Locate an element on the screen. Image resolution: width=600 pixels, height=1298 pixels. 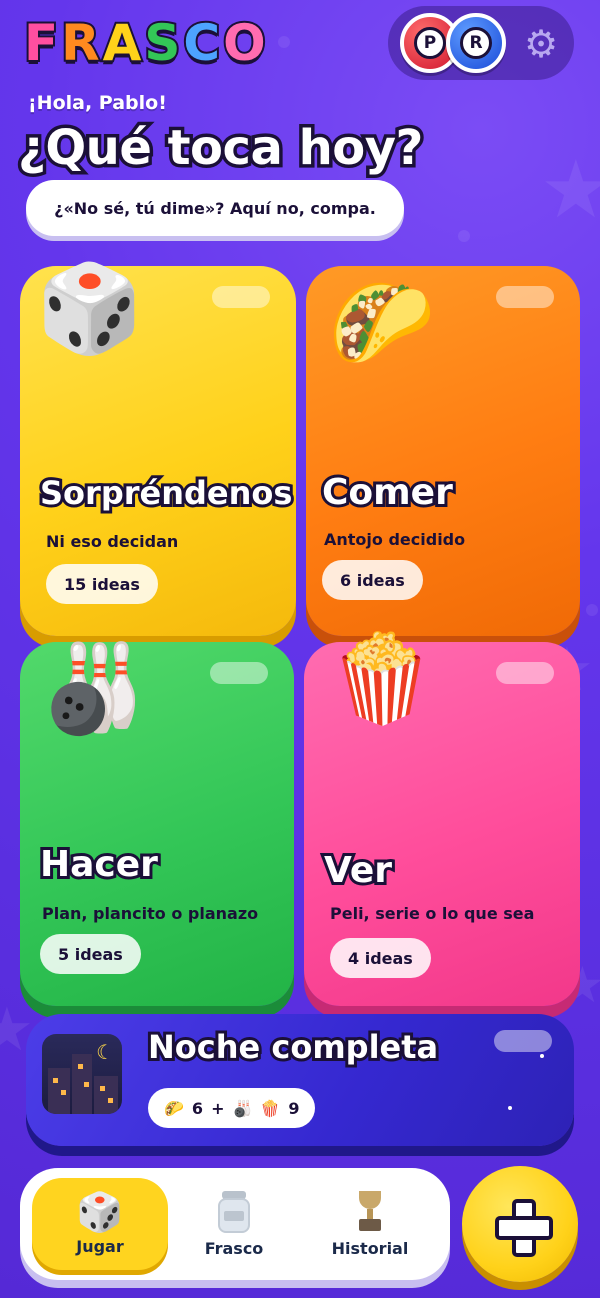
card-description: Peli, serie o lo que sea is located at coordinates (432, 913).